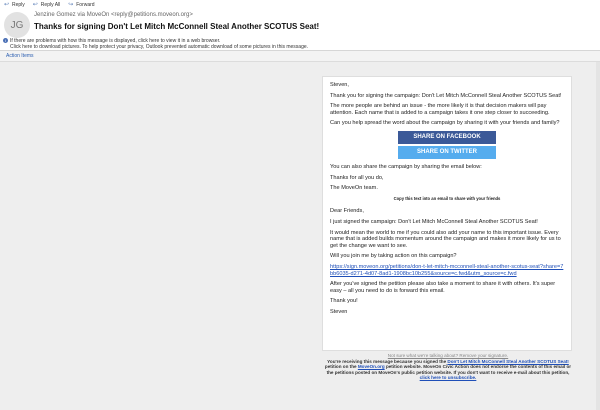 The image size is (600, 410). What do you see at coordinates (300, 56) in the screenshot?
I see `action-items-bar: Action Items` at bounding box center [300, 56].